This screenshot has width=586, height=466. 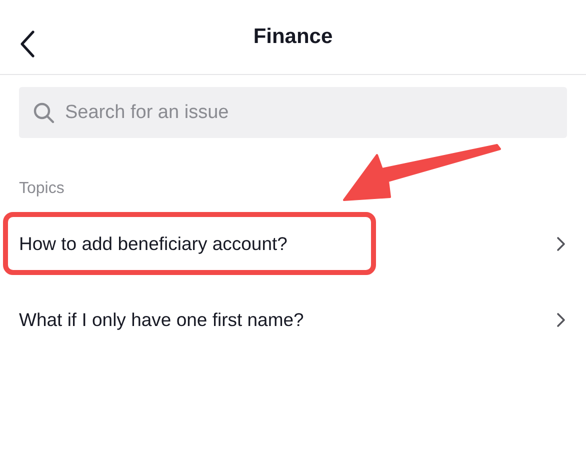 What do you see at coordinates (41, 189) in the screenshot?
I see `section-heading: Topics` at bounding box center [41, 189].